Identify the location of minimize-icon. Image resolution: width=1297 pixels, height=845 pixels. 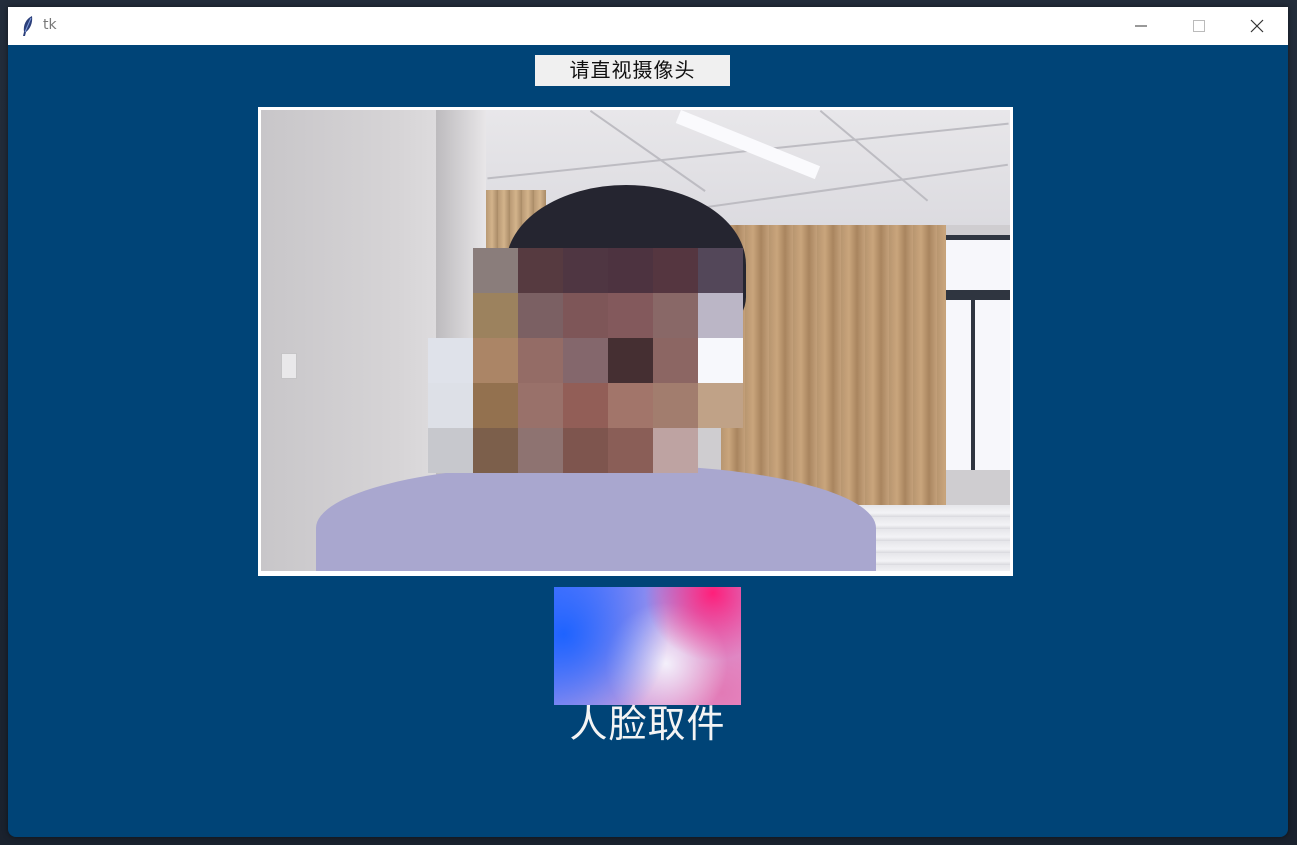
(1141, 26).